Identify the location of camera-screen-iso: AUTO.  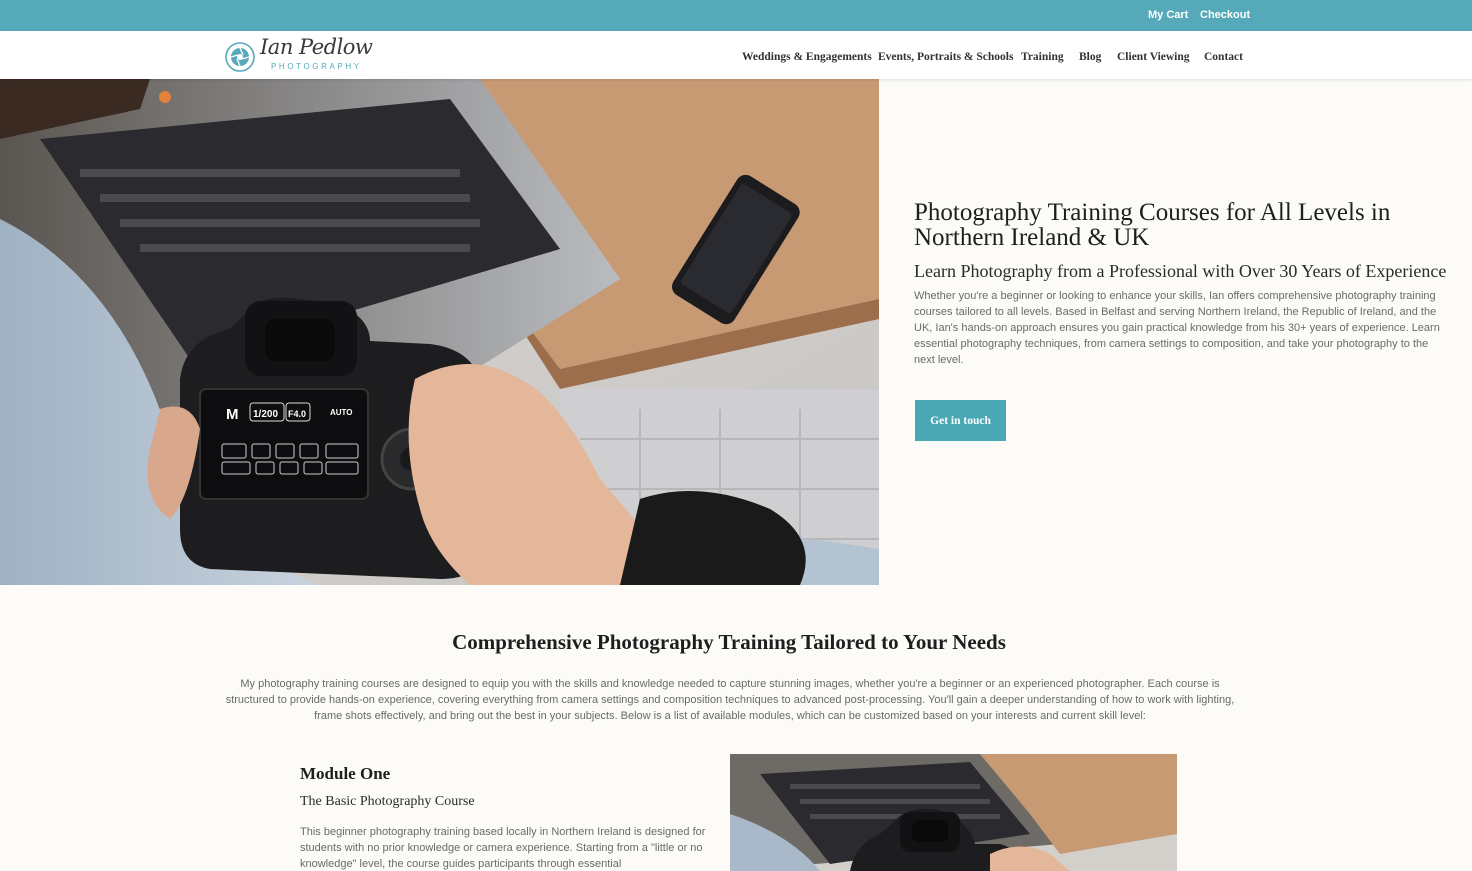
(341, 412).